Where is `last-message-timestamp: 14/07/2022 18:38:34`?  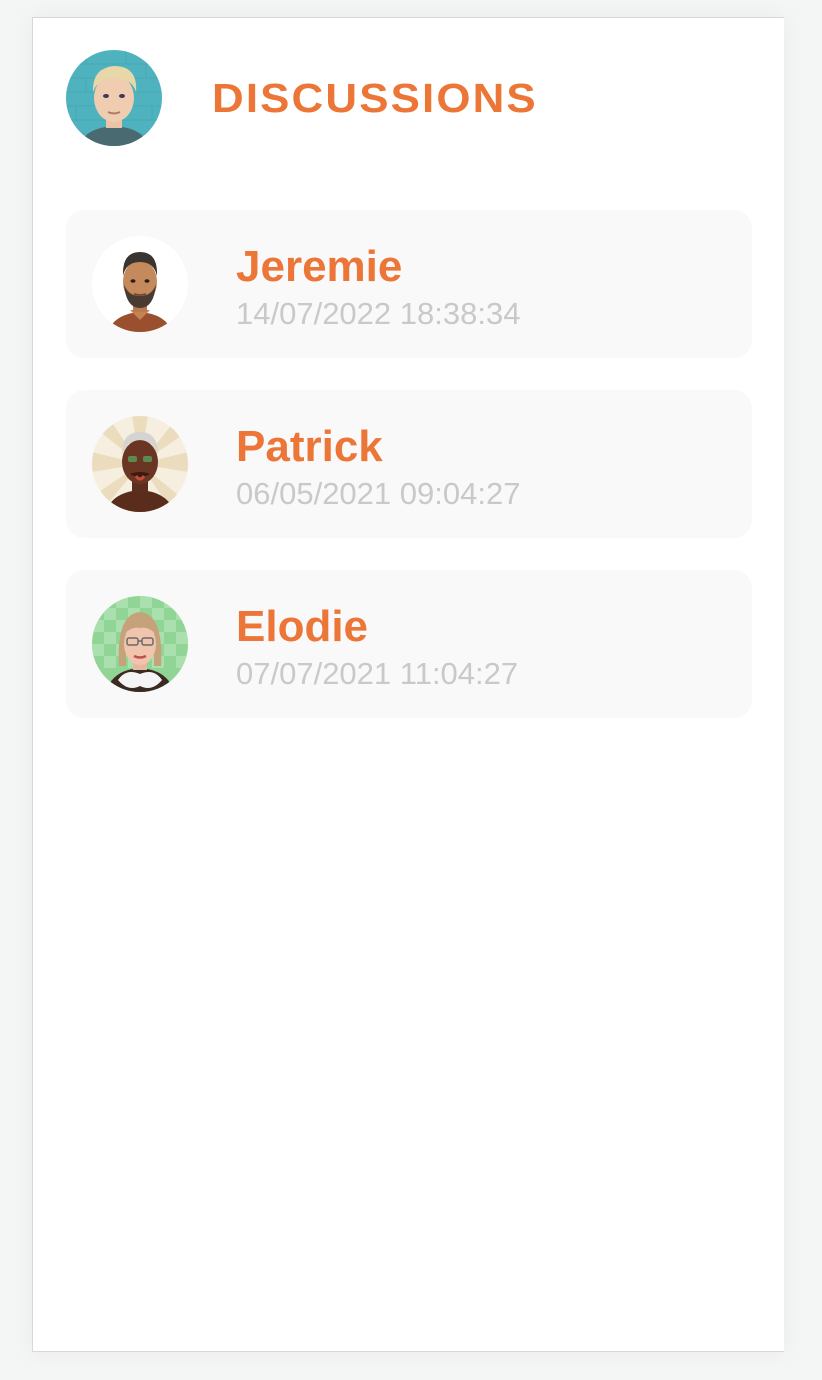 last-message-timestamp: 14/07/2022 18:38:34 is located at coordinates (378, 313).